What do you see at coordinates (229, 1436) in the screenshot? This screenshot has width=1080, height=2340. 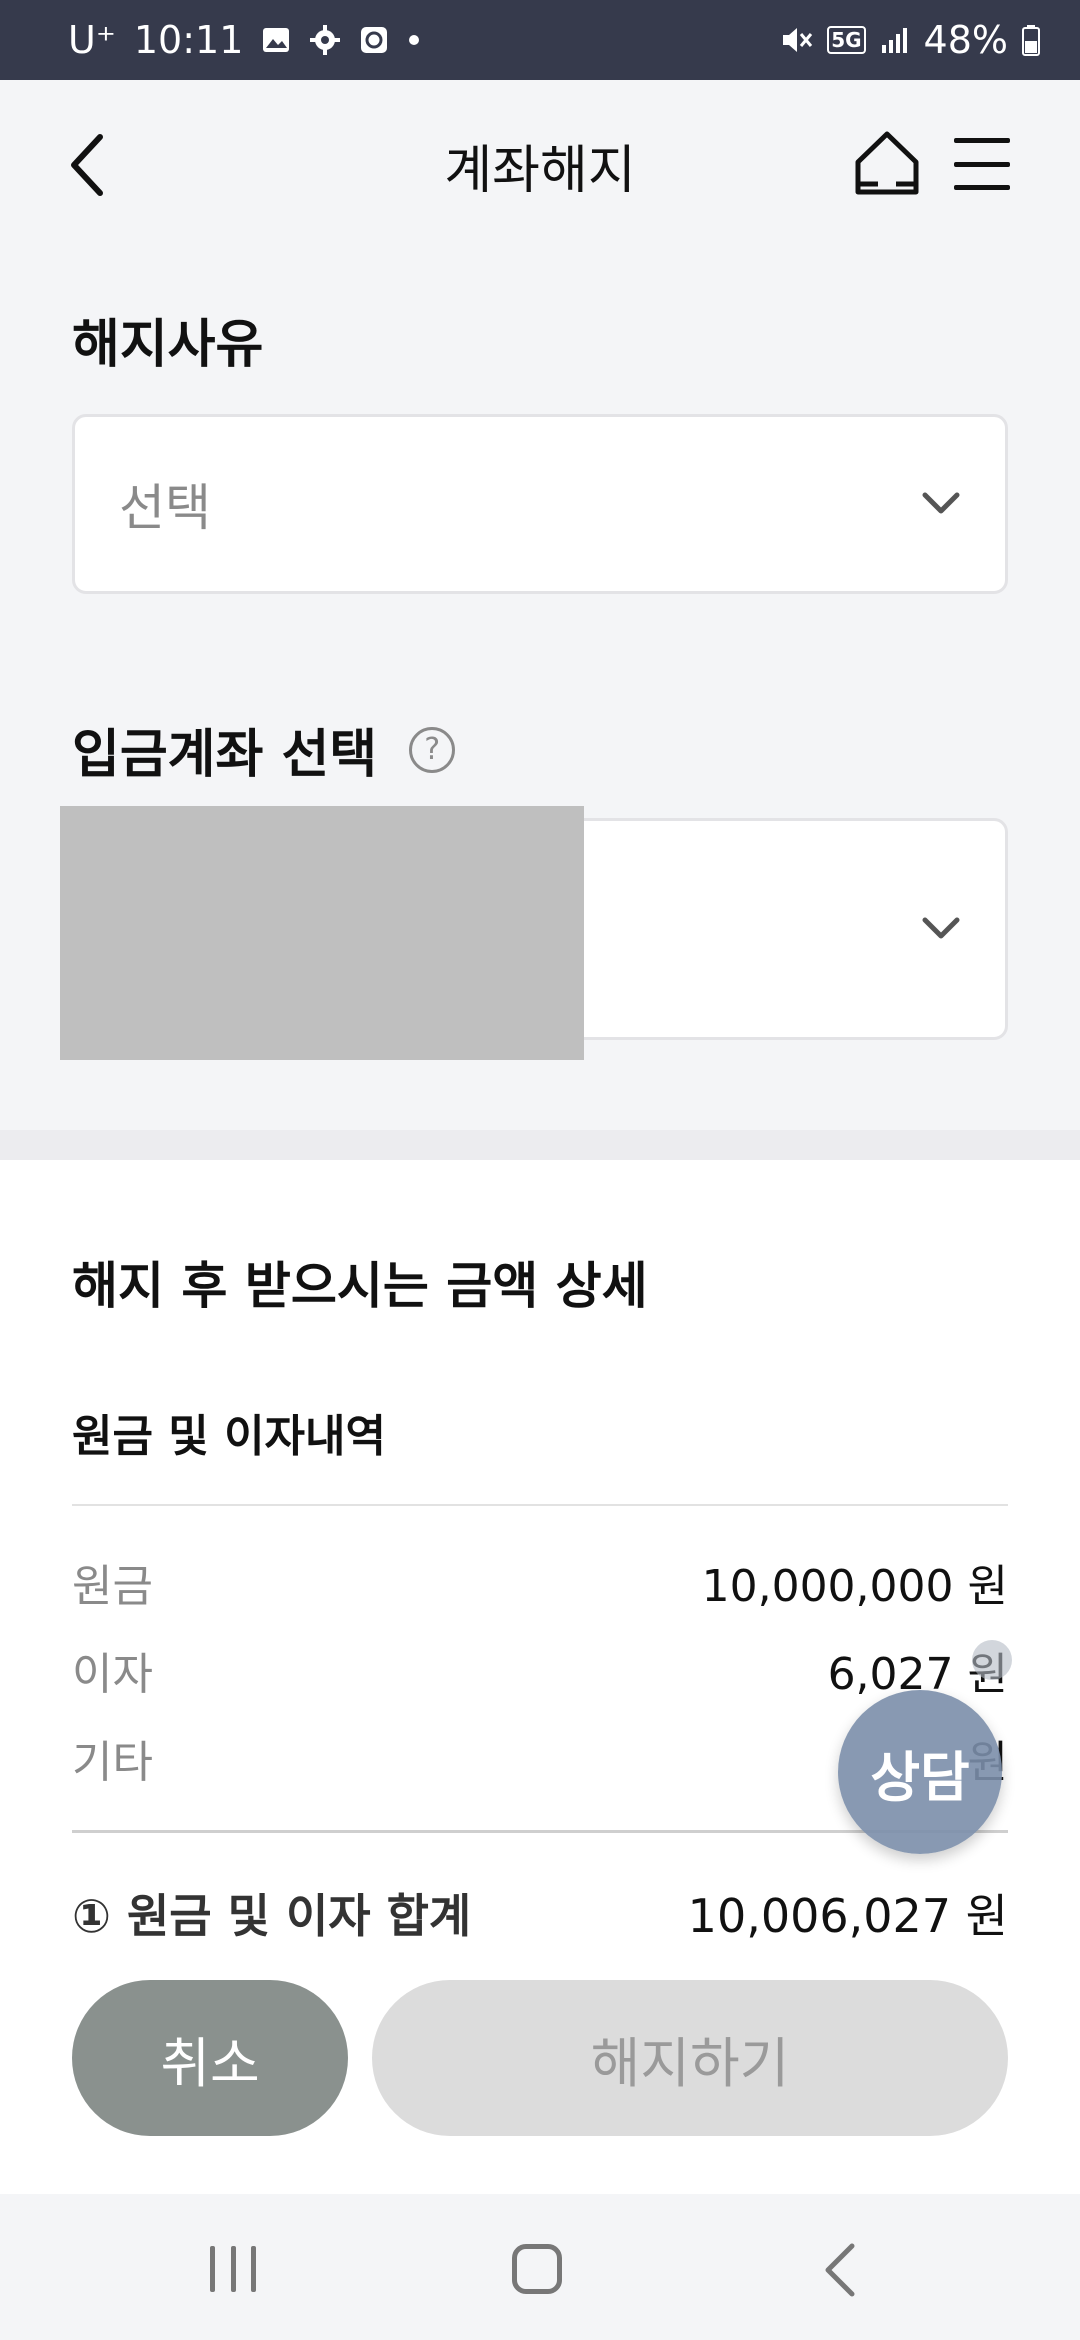 I see `details-subtitle: 원금 및 이자내역` at bounding box center [229, 1436].